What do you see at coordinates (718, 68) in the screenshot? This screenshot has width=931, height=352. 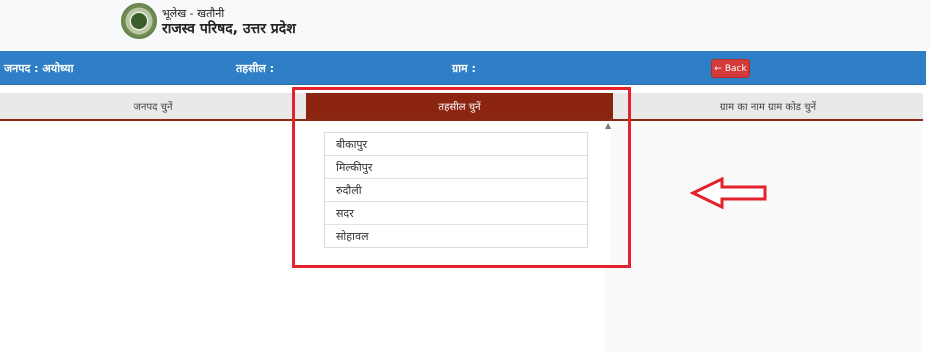 I see `back-arrow-icon: ←` at bounding box center [718, 68].